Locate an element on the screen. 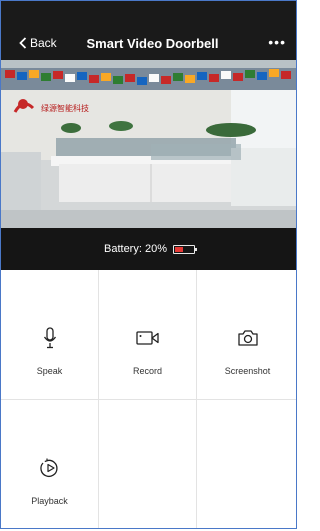  camera-icon is located at coordinates (248, 338).